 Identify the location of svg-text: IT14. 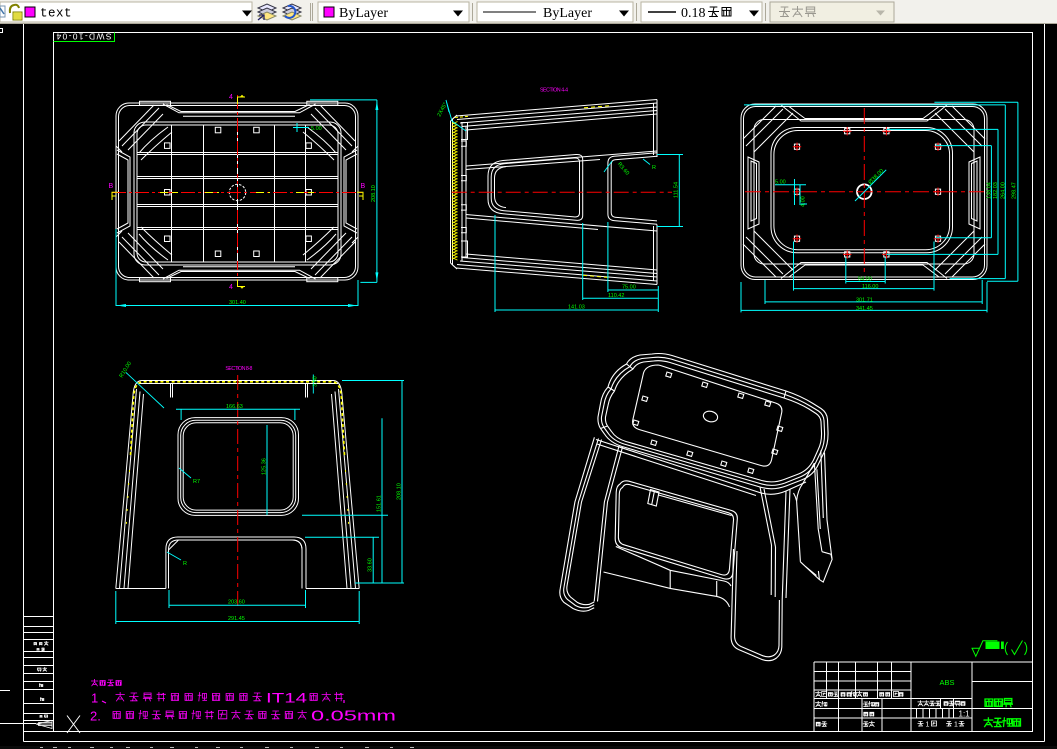
(287, 698).